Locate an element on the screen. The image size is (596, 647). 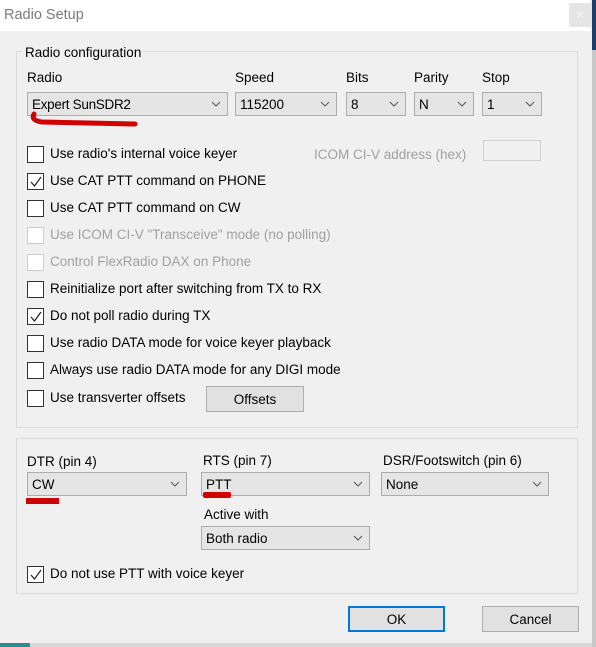
active-with-select-value: Both radio is located at coordinates (237, 538).